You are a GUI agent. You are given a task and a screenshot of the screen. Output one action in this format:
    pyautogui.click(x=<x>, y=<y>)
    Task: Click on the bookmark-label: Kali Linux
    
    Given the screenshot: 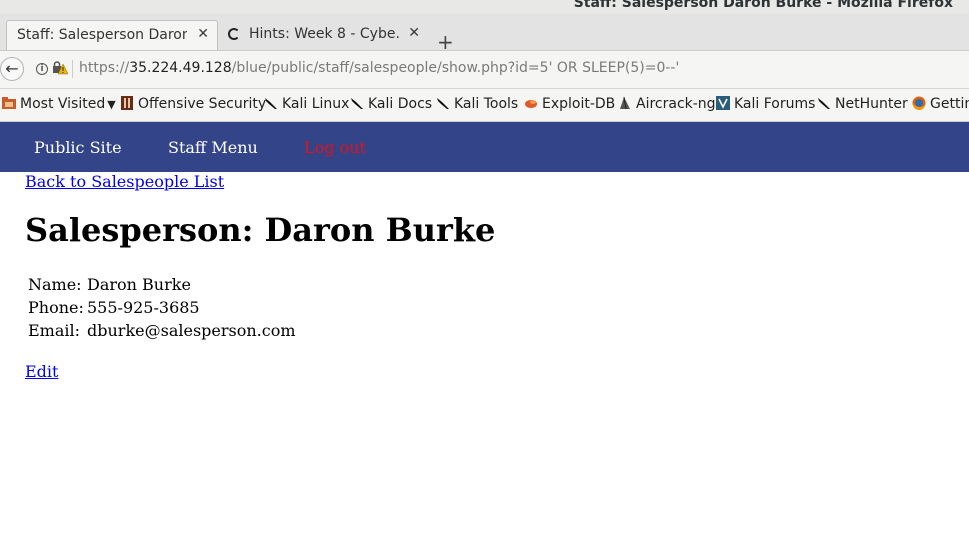 What is the action you would take?
    pyautogui.click(x=316, y=104)
    